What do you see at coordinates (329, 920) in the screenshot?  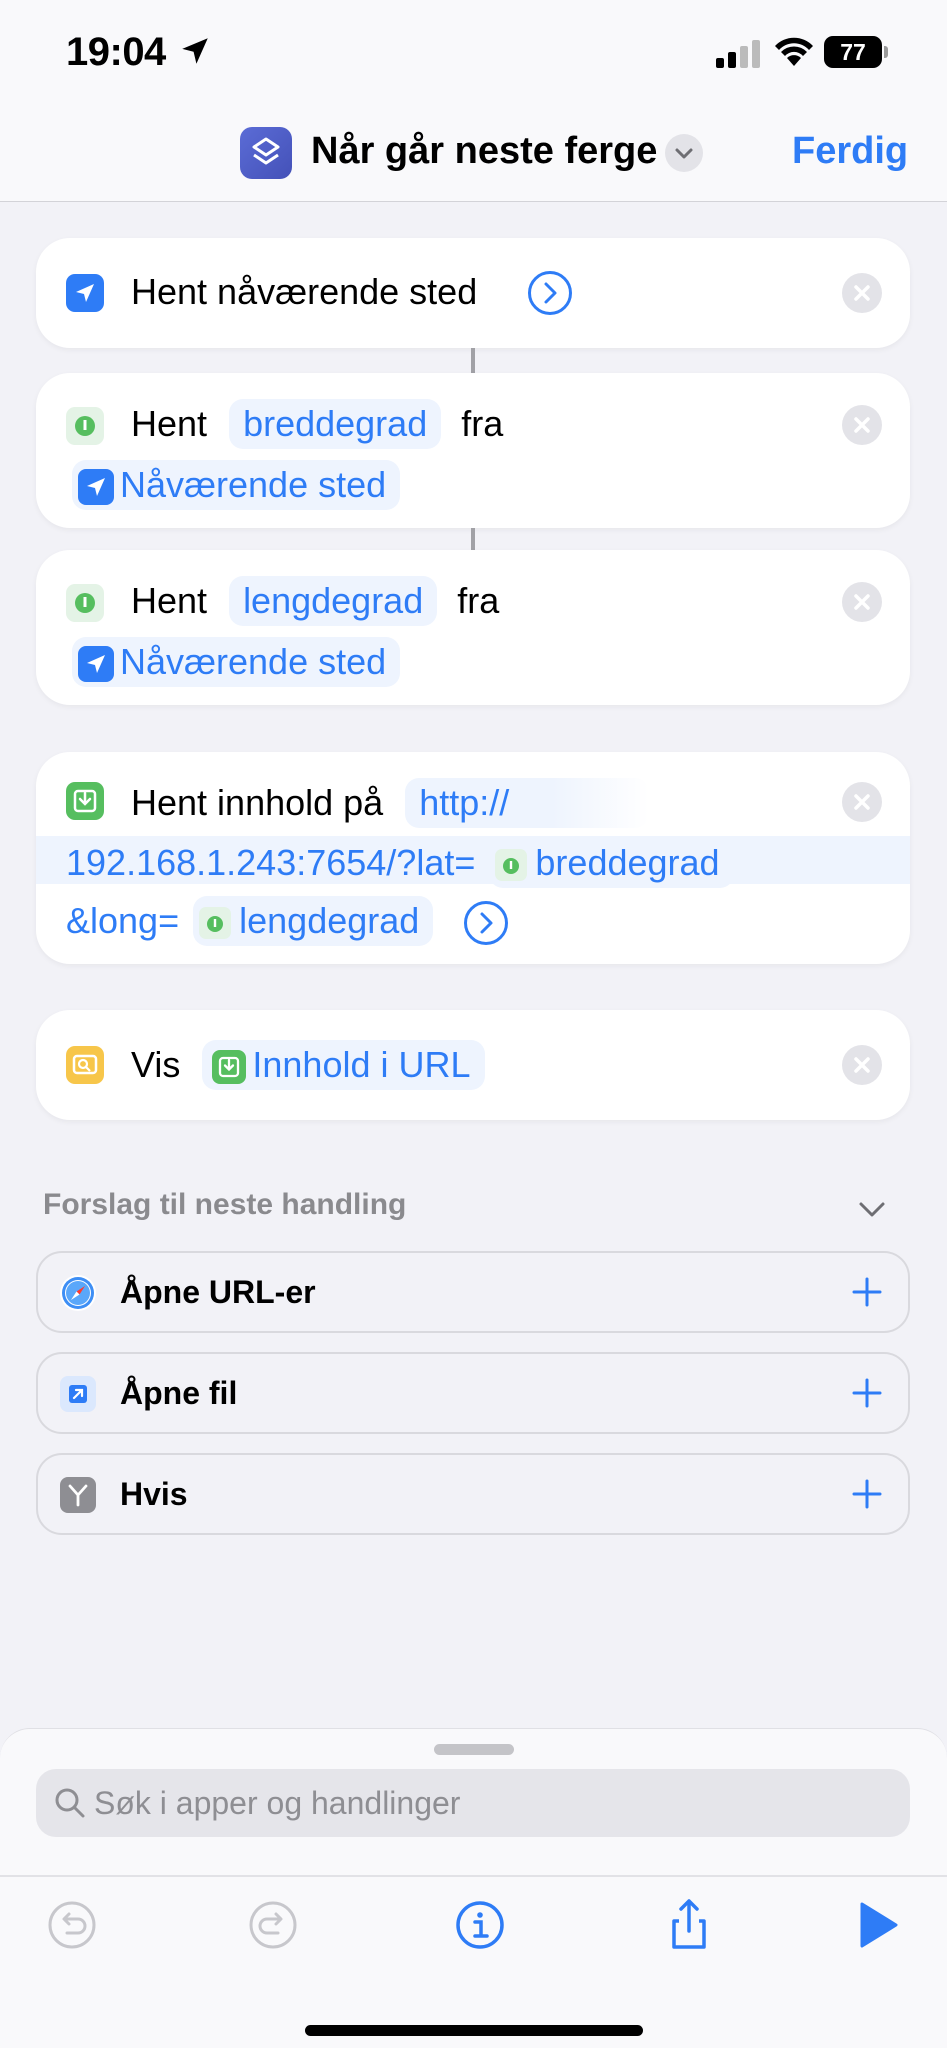 I see `variable-label: lengdegrad` at bounding box center [329, 920].